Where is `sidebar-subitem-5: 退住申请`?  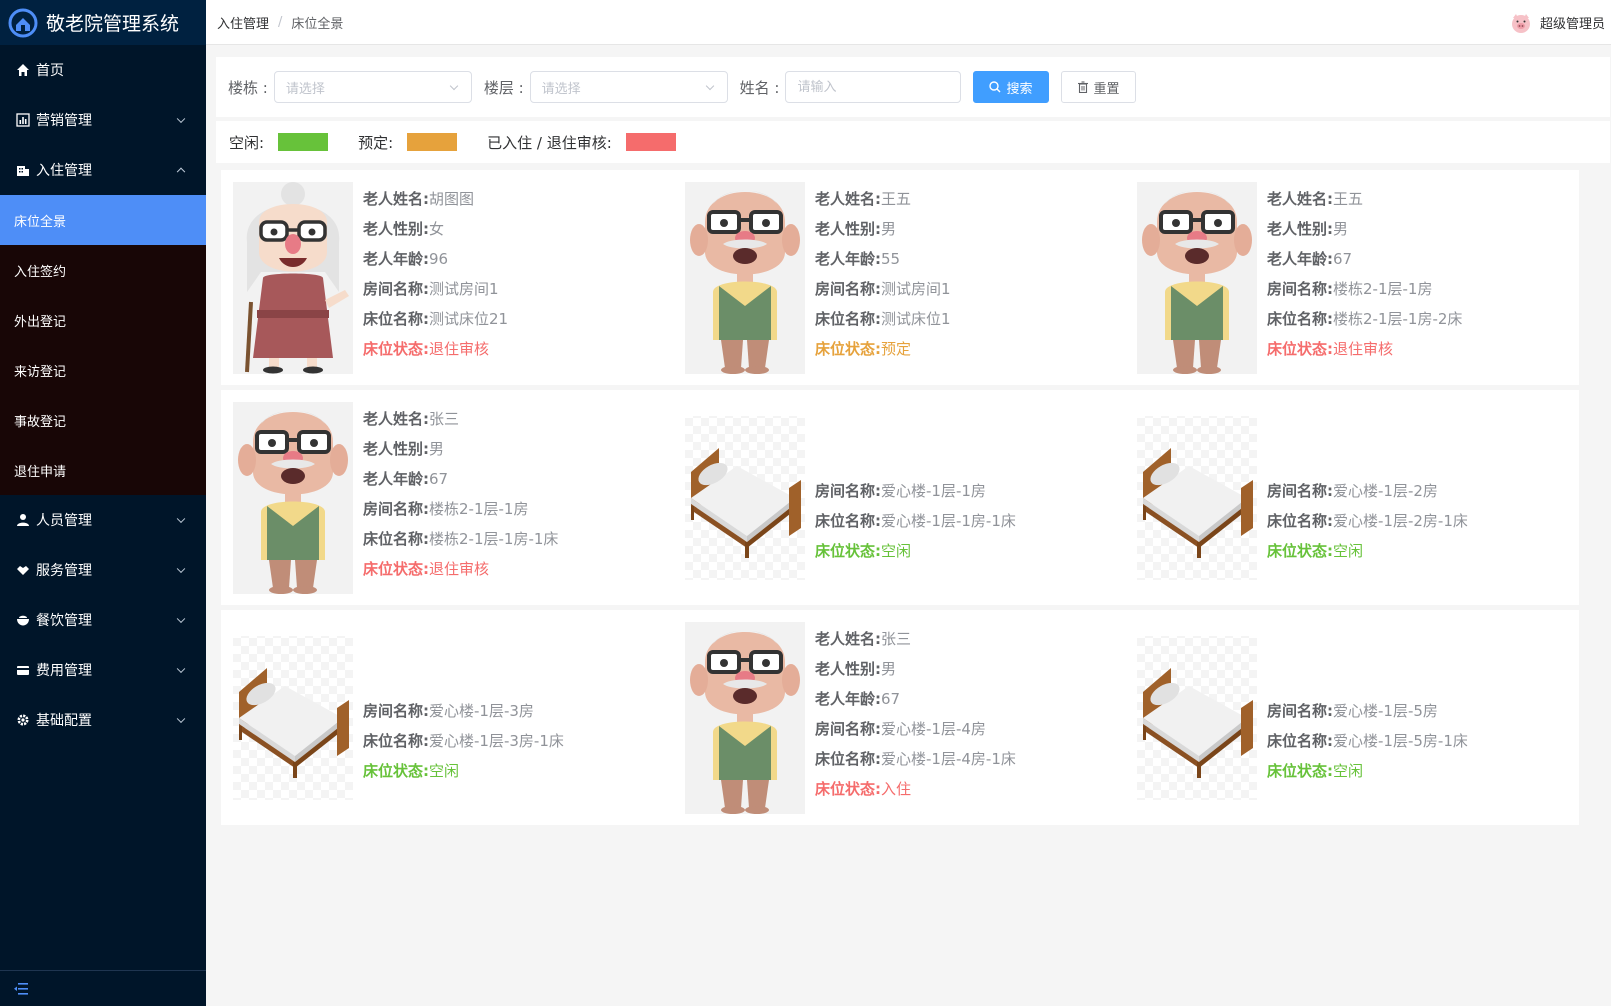
sidebar-subitem-5: 退住申请 is located at coordinates (103, 470).